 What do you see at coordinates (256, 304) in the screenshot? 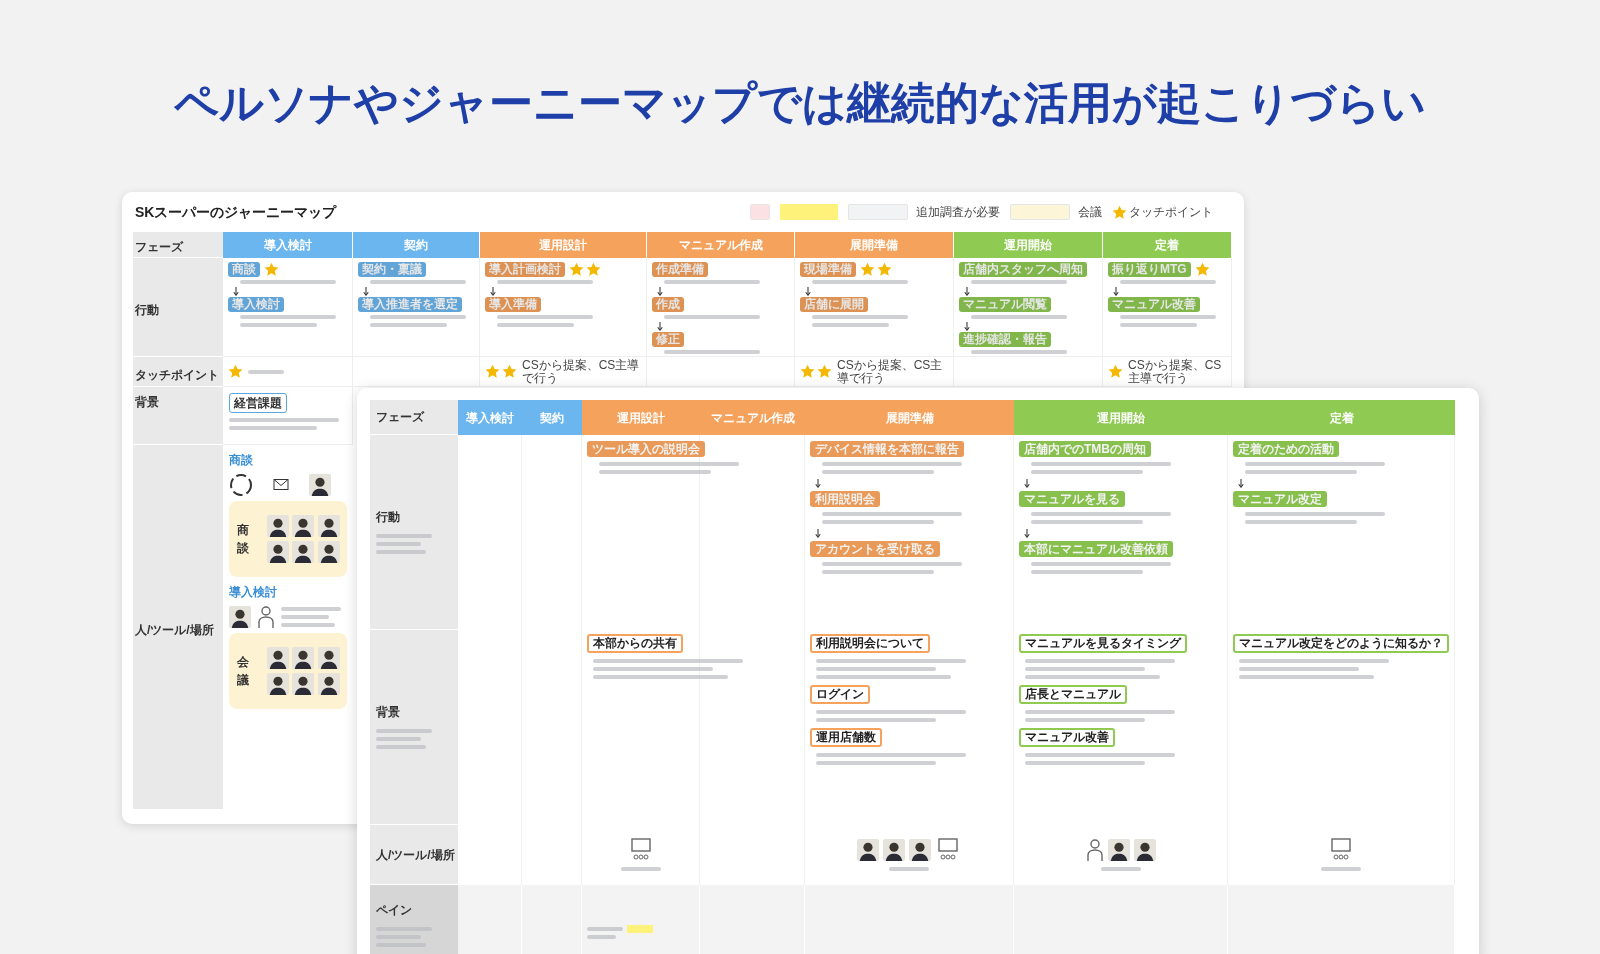
I see `step-tag: 導入検討` at bounding box center [256, 304].